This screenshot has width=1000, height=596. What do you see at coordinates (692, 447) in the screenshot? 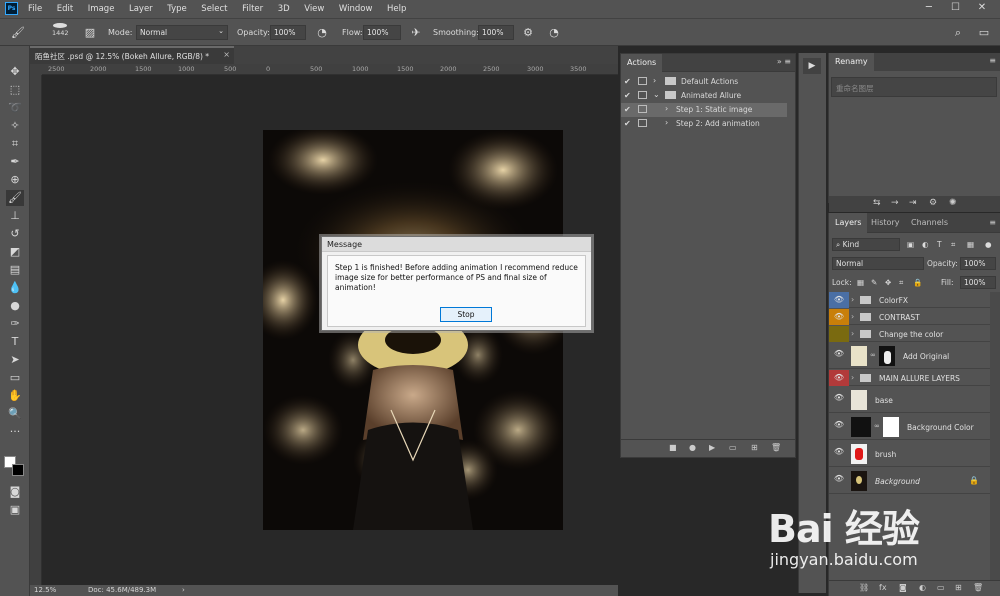
I see `record-icon: ●` at bounding box center [692, 447].